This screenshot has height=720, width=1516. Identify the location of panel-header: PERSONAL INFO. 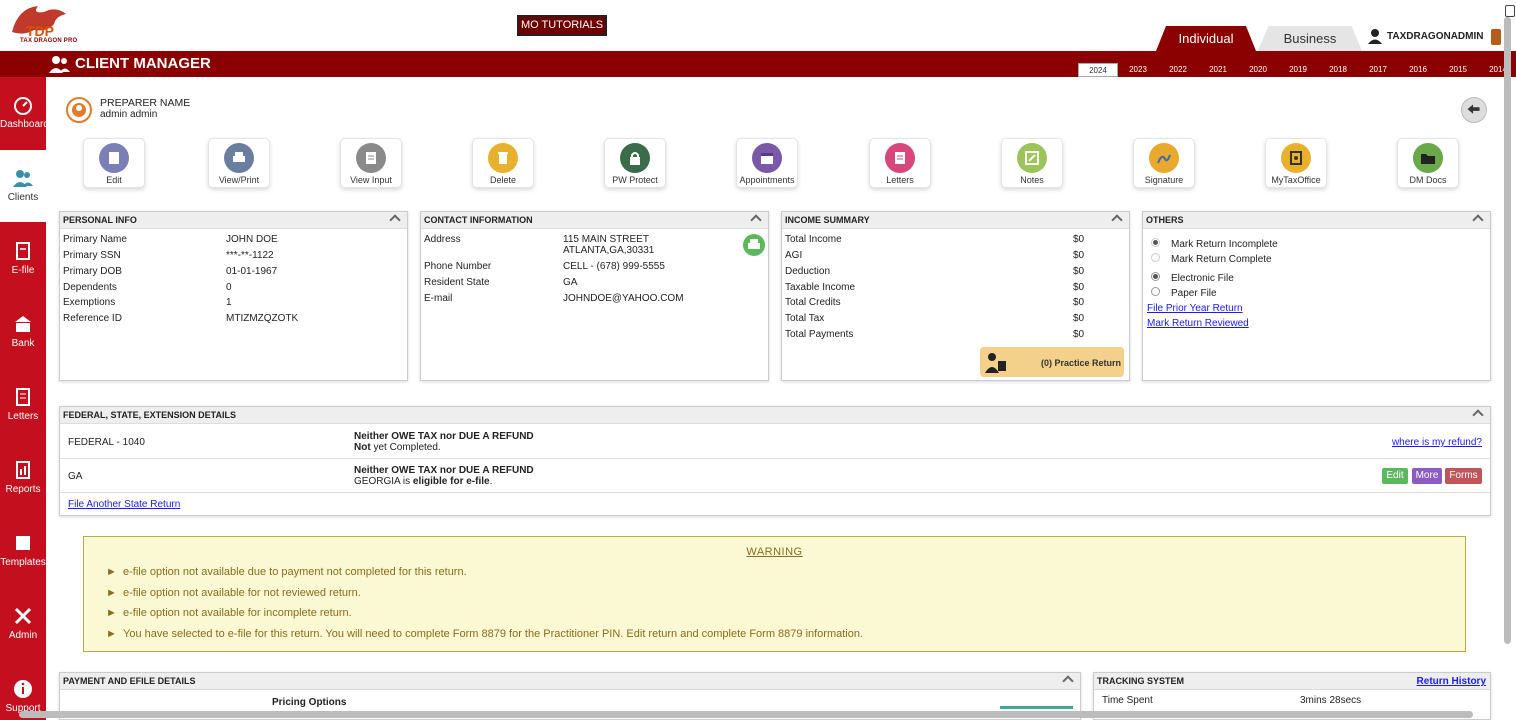
(233, 220).